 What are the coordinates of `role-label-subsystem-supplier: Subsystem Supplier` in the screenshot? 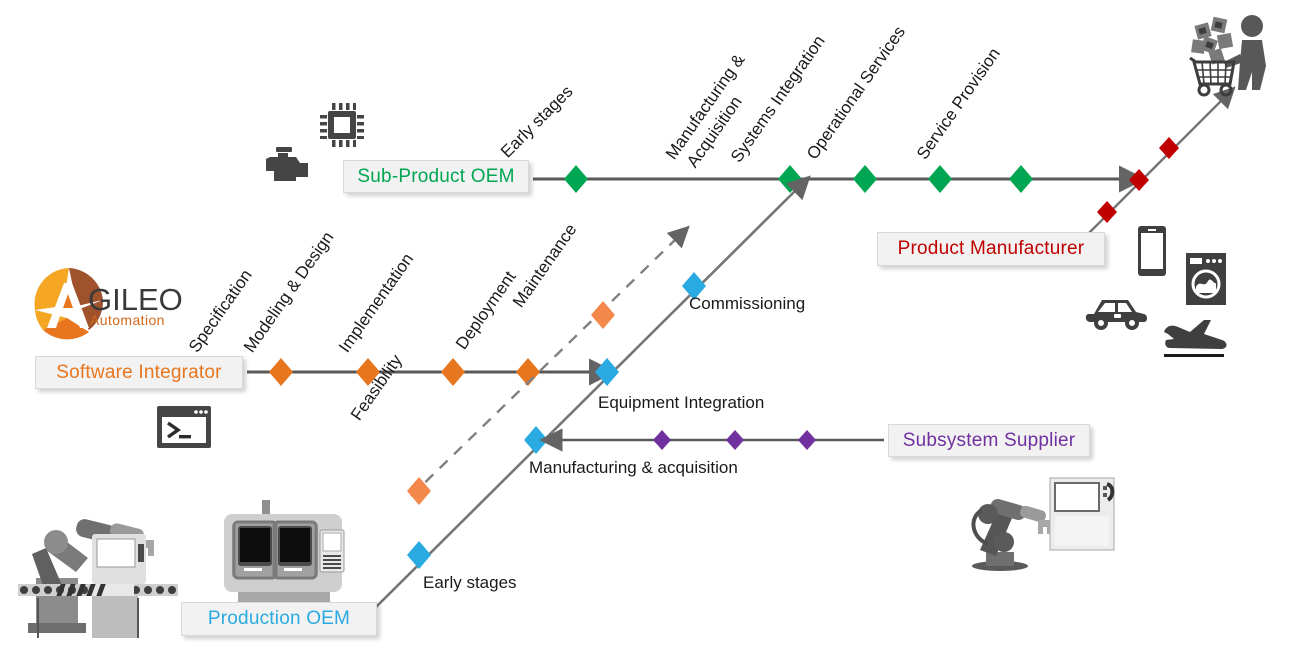 It's located at (989, 440).